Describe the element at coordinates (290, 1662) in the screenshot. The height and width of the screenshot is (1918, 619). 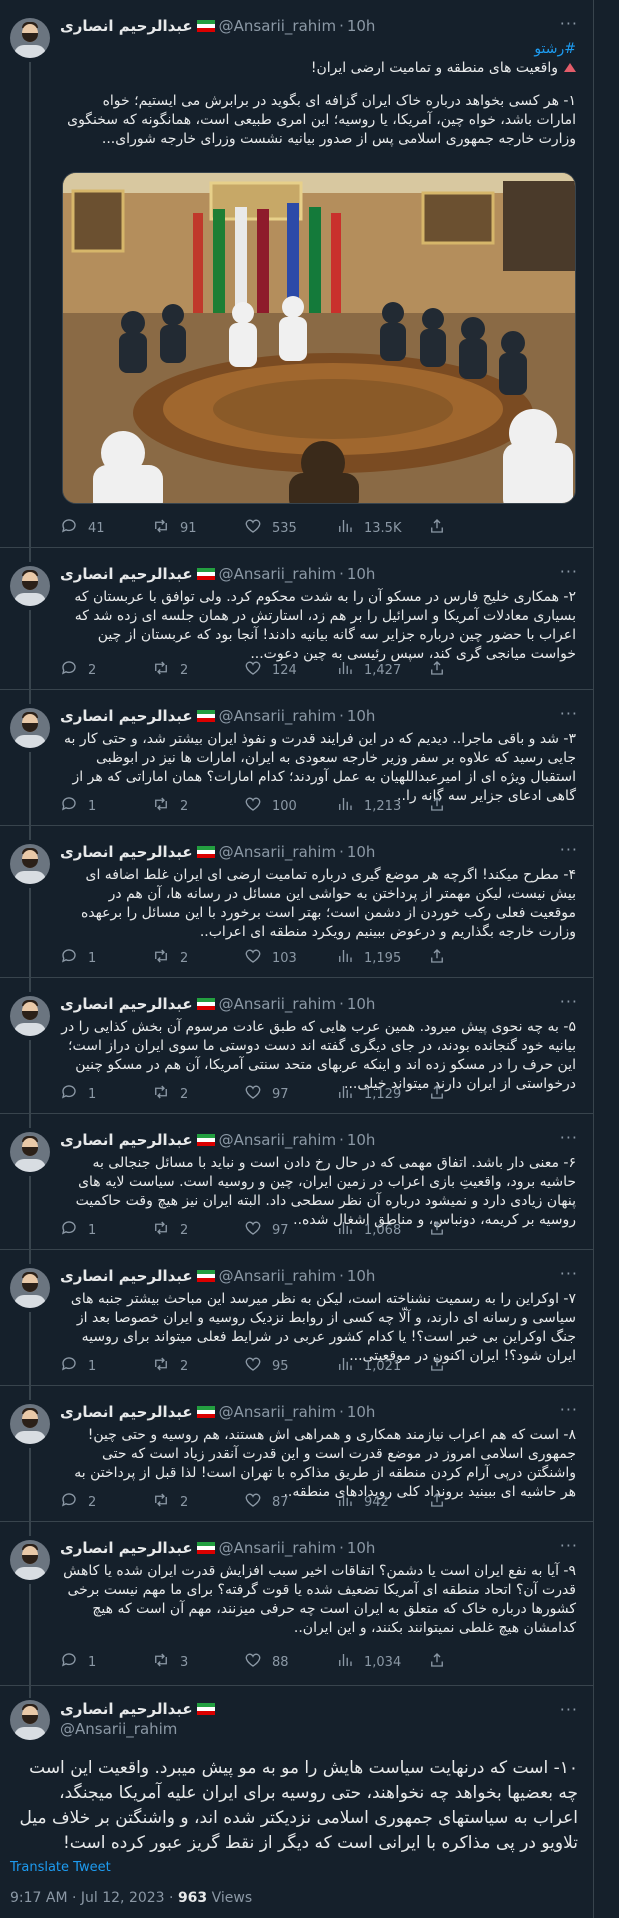
I see `like-button: 88` at that location.